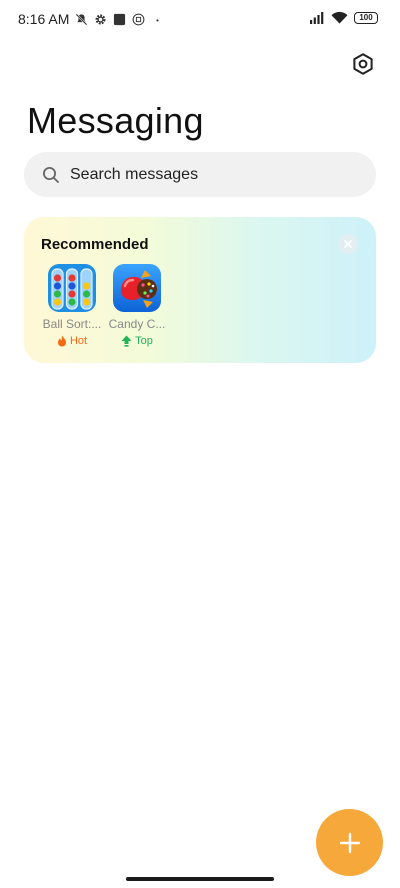 Image resolution: width=400 pixels, height=888 pixels. I want to click on badge-label: Hot, so click(78, 341).